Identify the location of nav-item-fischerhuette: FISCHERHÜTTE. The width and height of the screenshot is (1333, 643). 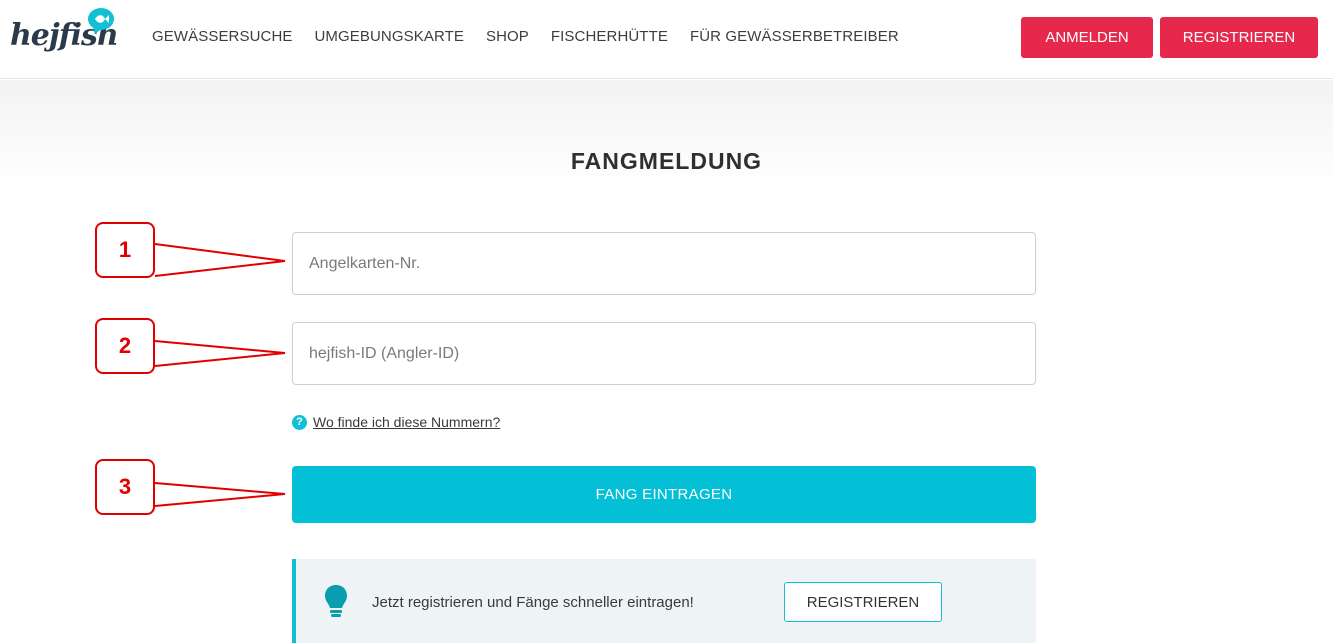
(609, 36).